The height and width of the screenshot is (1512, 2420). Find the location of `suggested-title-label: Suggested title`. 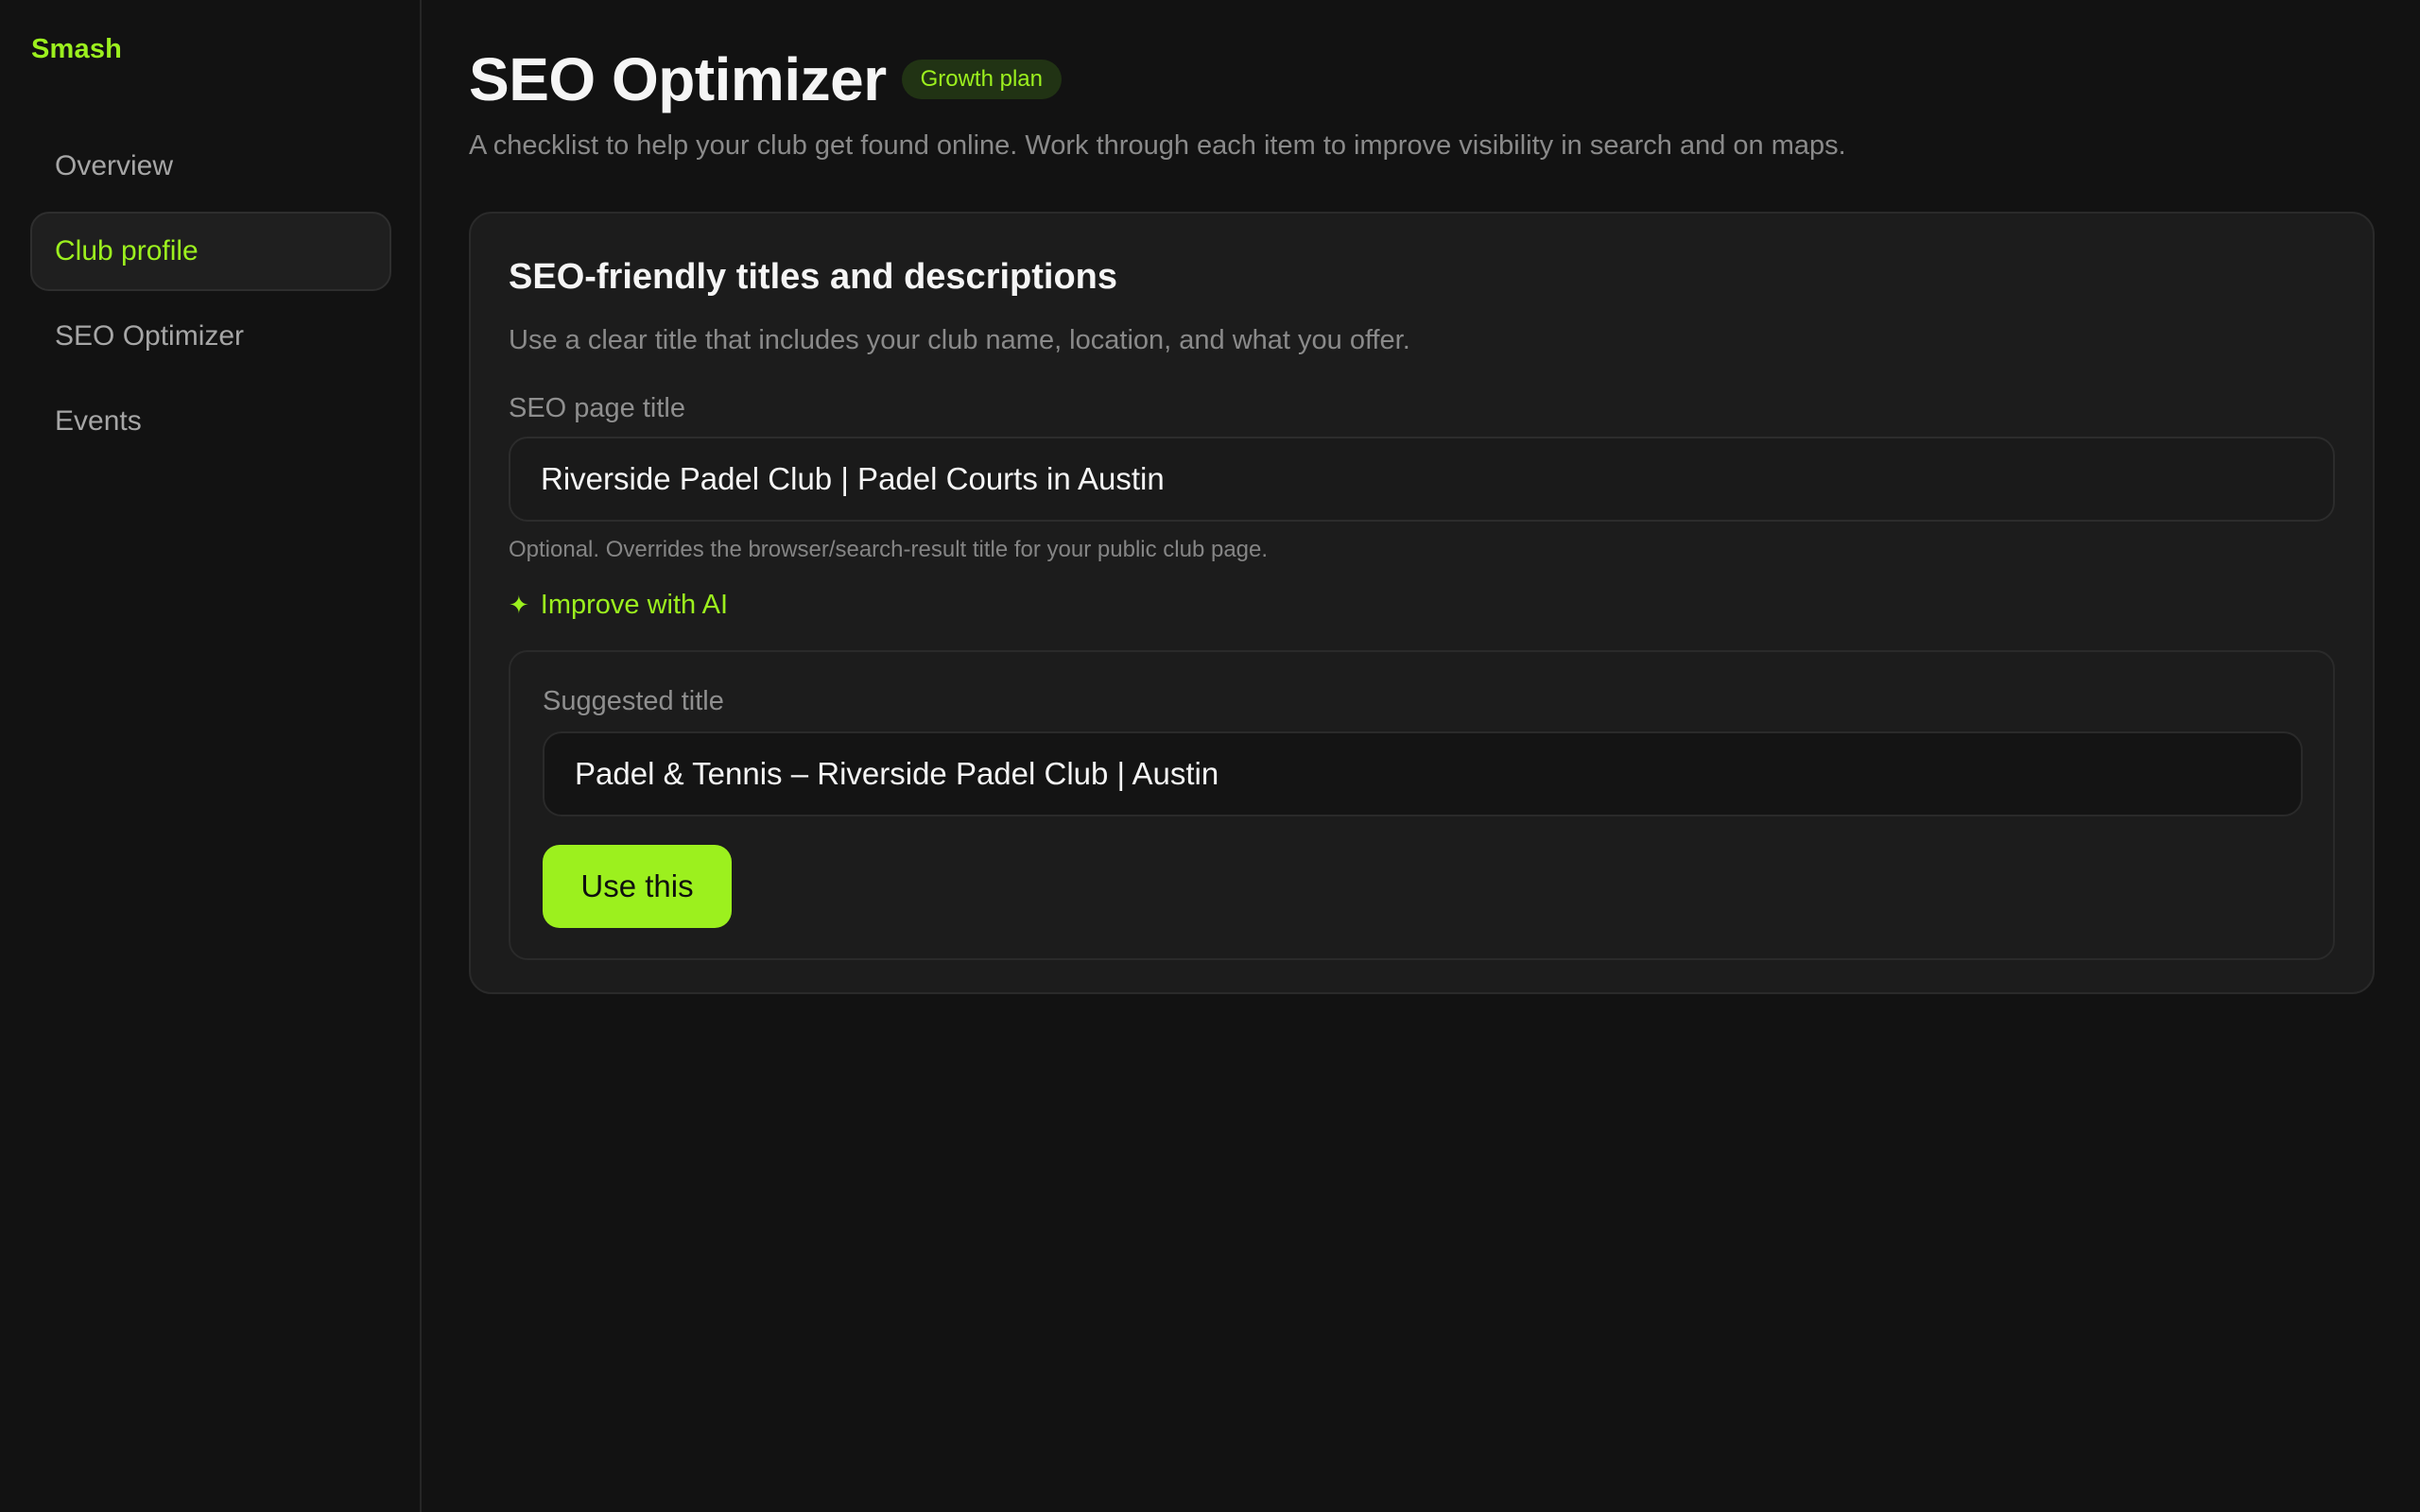

suggested-title-label: Suggested title is located at coordinates (633, 701).